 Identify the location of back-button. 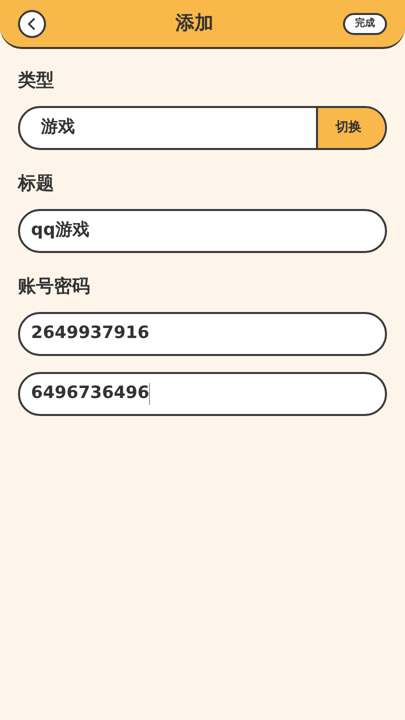
(32, 24).